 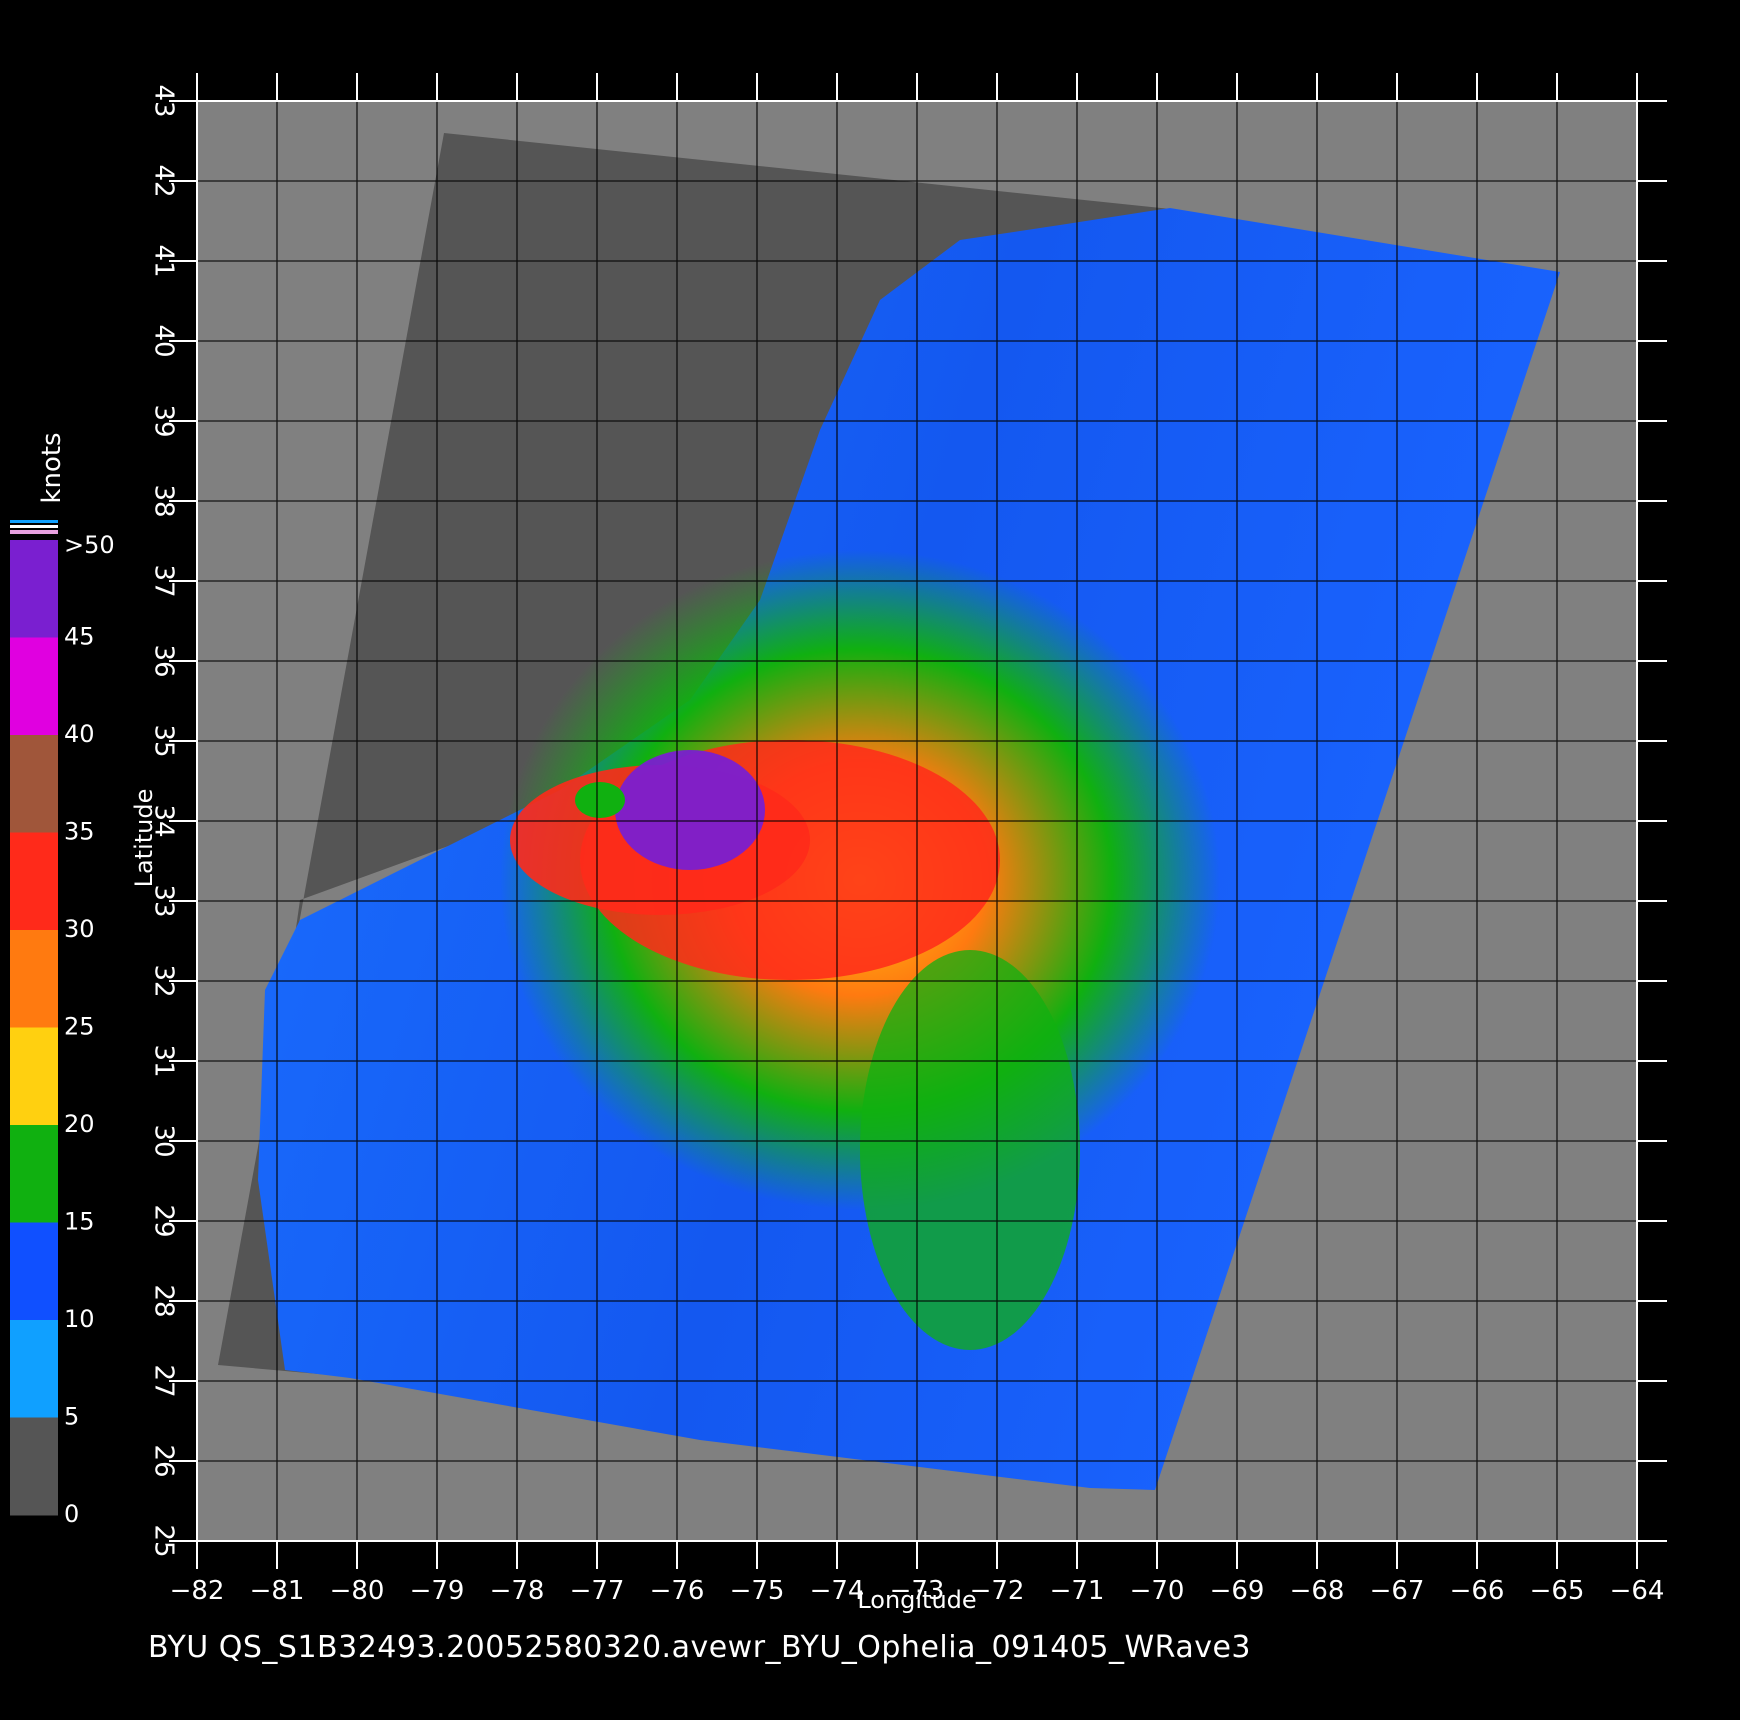 I want to click on x-tick-label: −77, so click(x=597, y=1591).